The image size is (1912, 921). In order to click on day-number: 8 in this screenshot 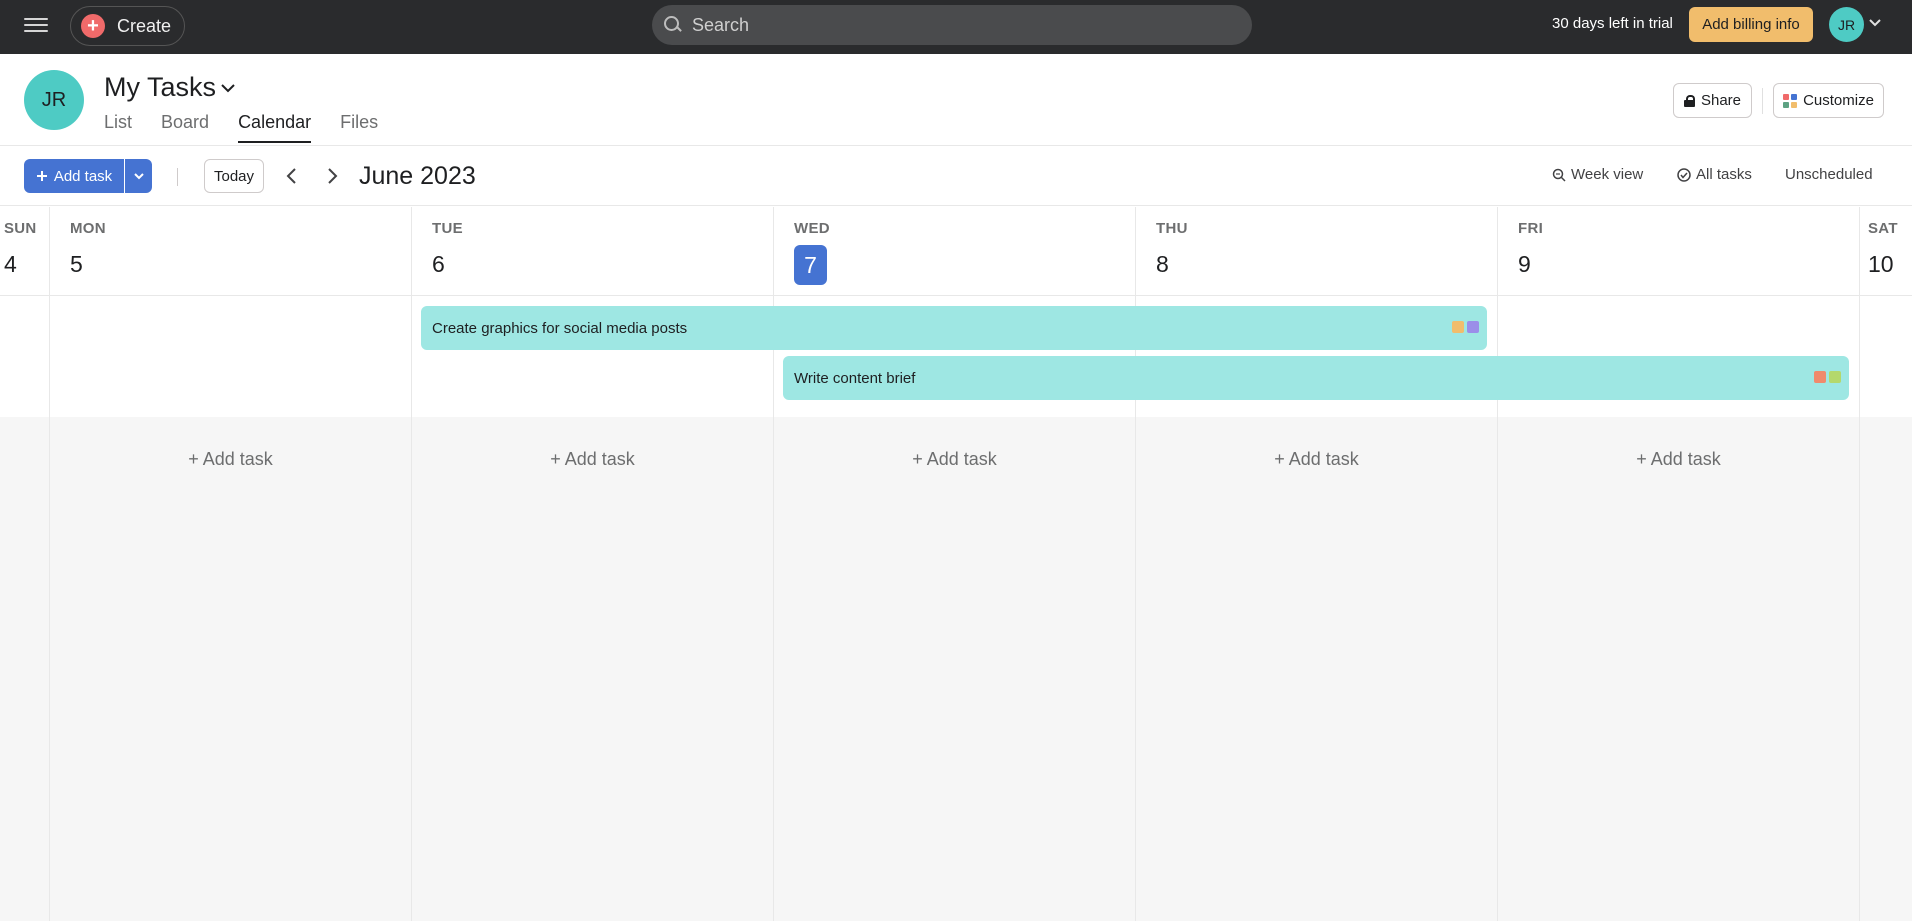, I will do `click(1162, 264)`.